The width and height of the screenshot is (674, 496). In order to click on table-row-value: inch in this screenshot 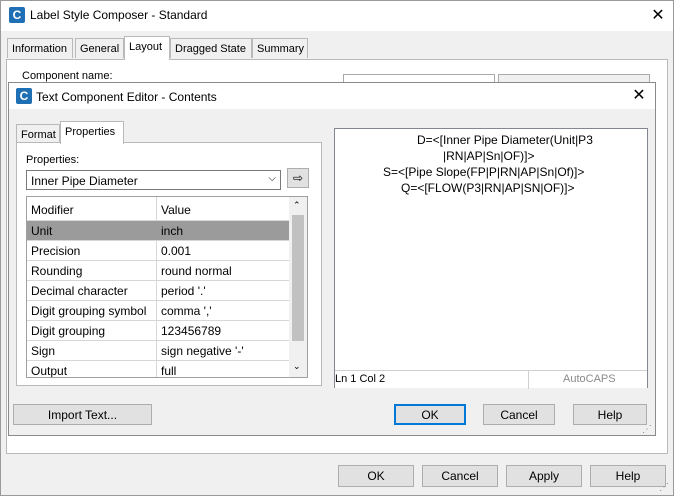, I will do `click(223, 231)`.